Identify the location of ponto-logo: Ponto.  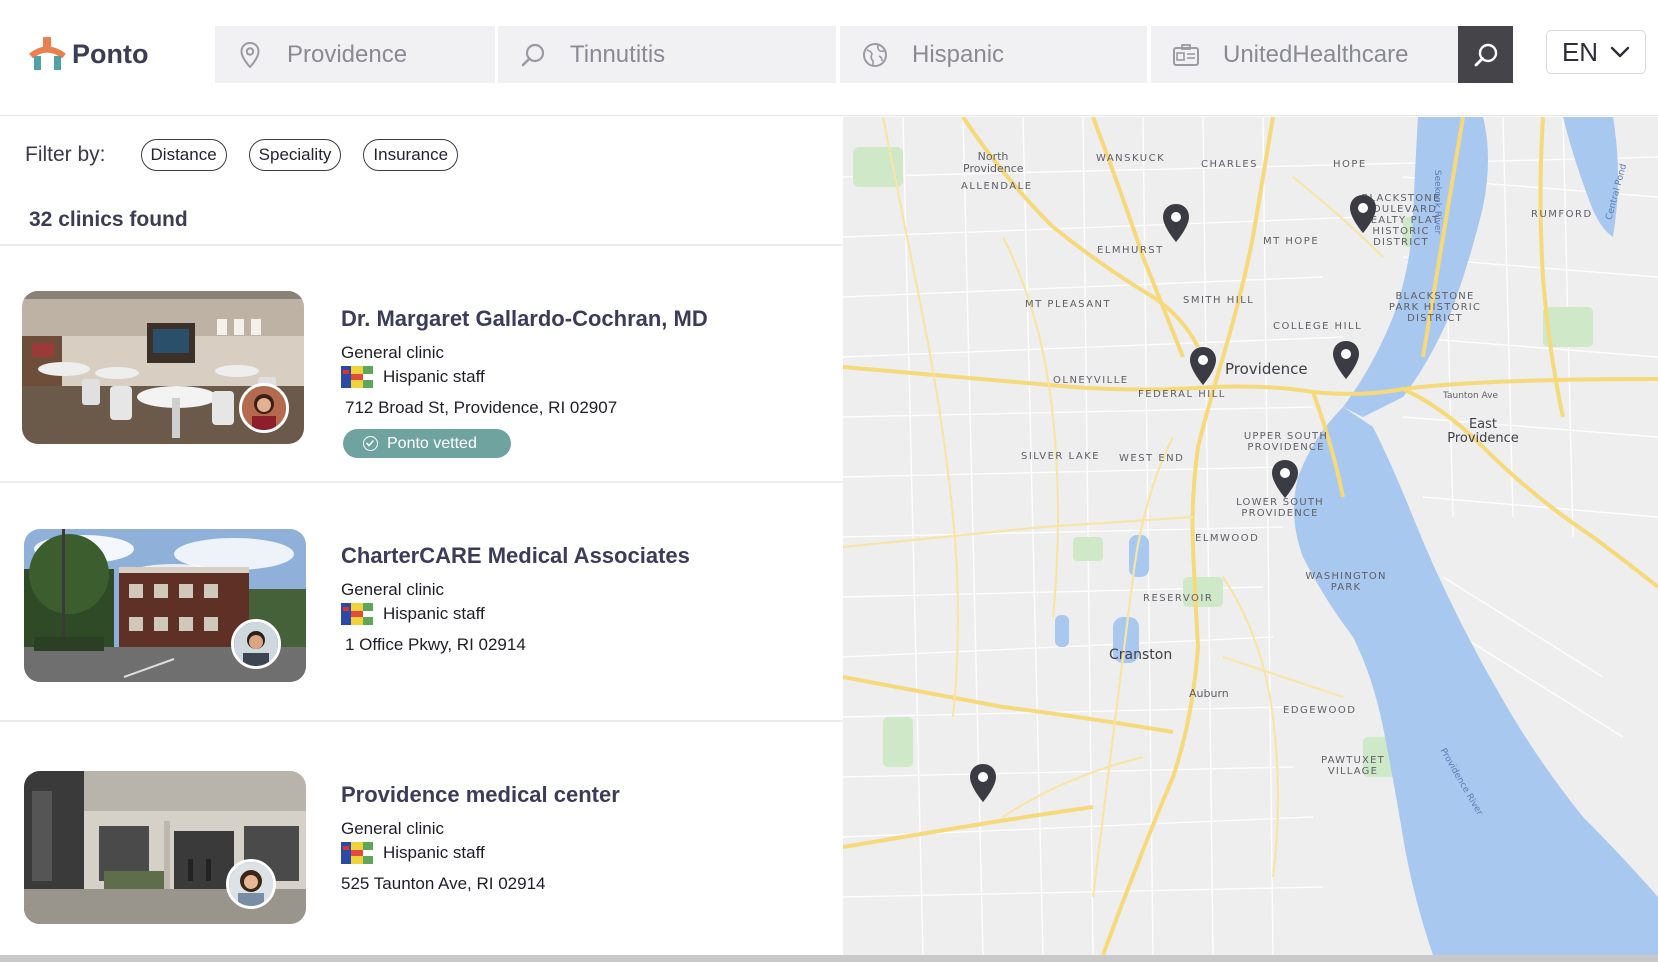
(88, 54).